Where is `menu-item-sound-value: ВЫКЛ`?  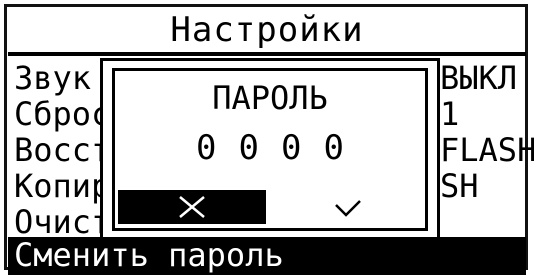 menu-item-sound-value: ВЫКЛ is located at coordinates (479, 78).